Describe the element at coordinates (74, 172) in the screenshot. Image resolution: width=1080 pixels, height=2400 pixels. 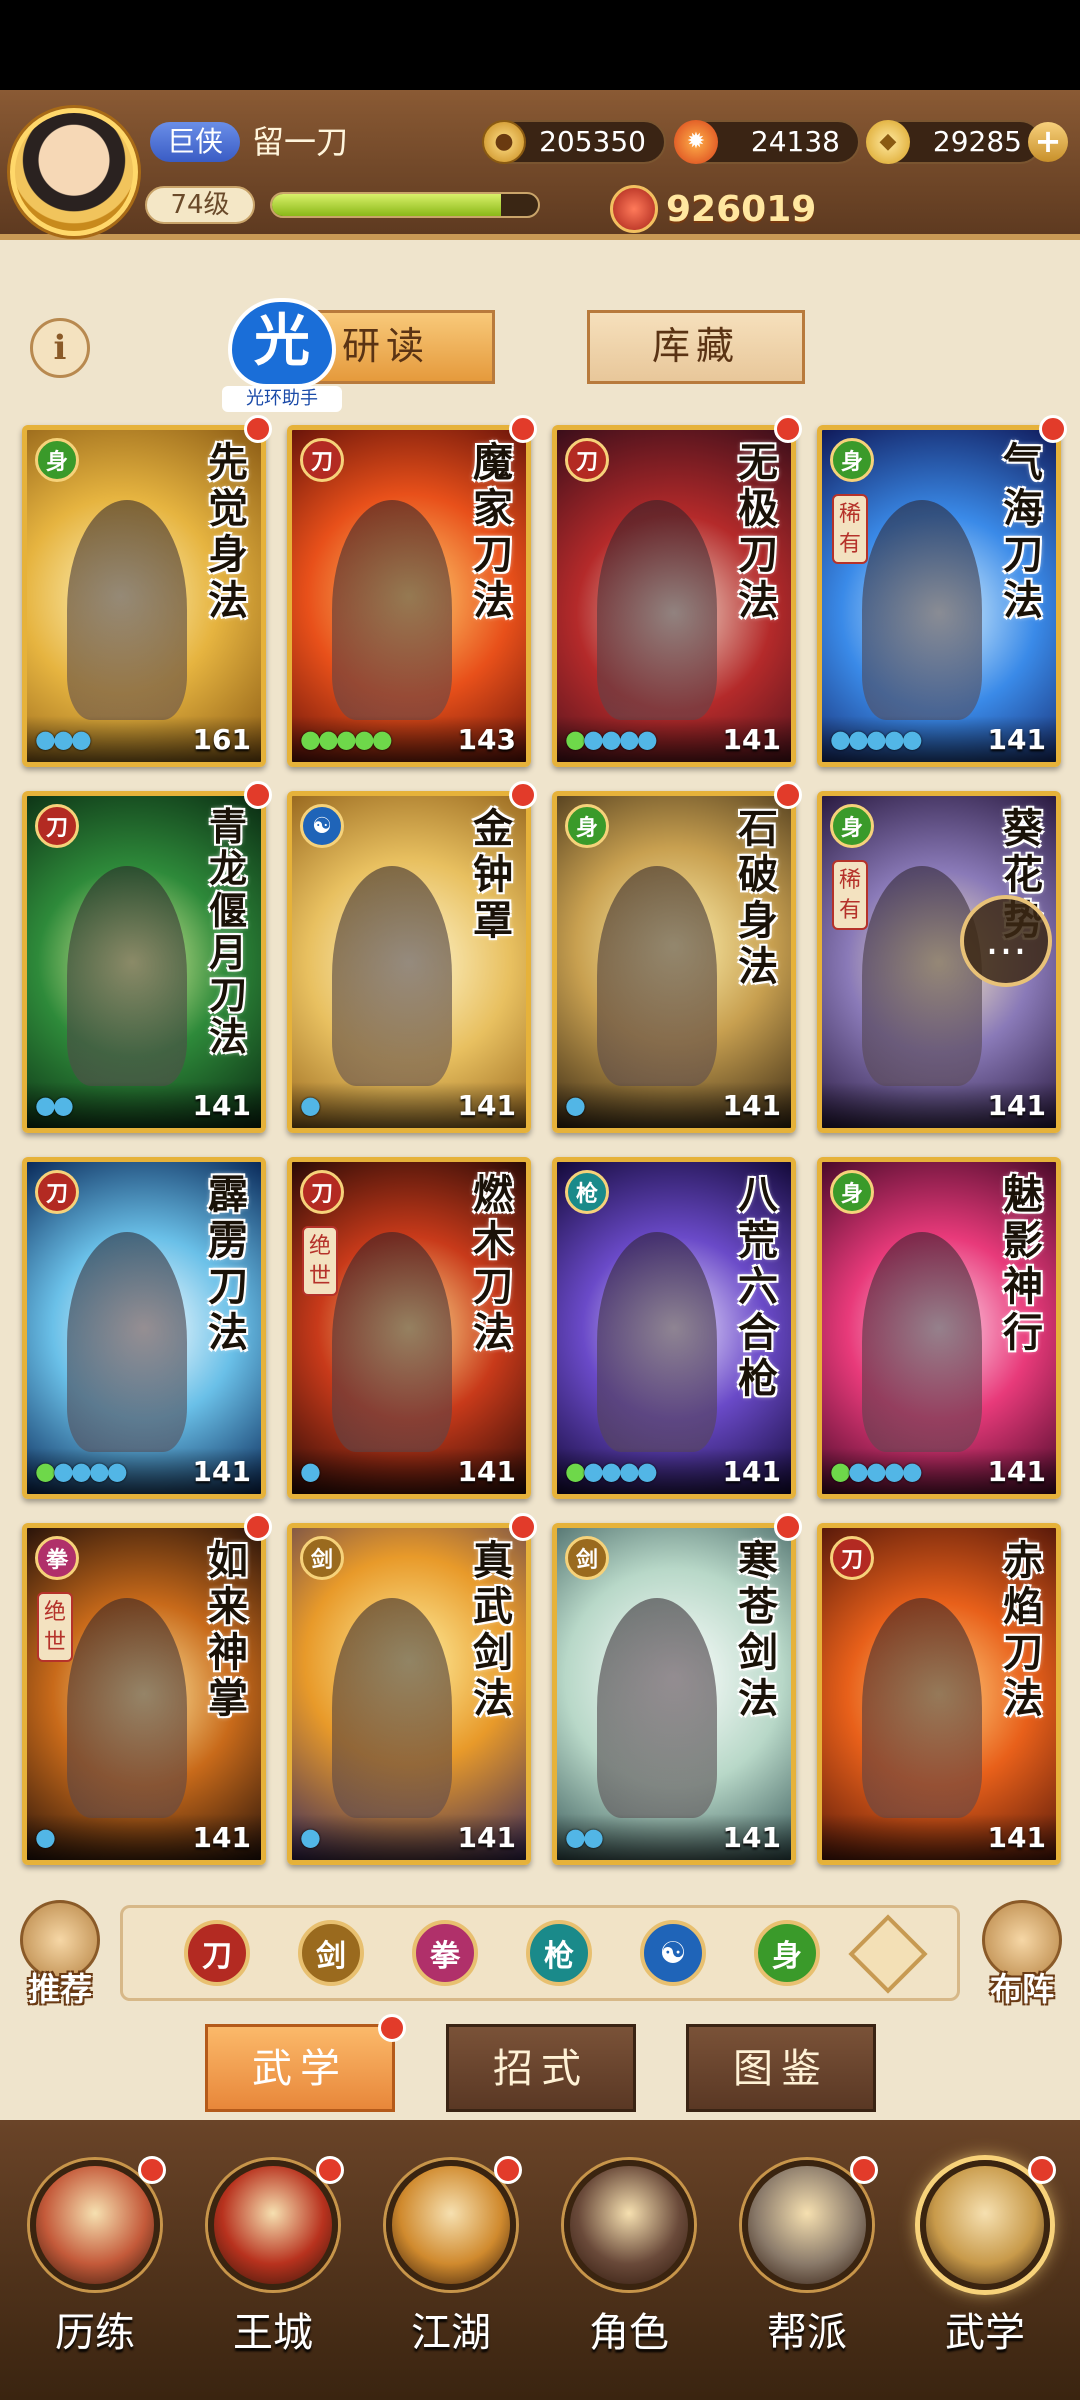
I see `player-avatar` at that location.